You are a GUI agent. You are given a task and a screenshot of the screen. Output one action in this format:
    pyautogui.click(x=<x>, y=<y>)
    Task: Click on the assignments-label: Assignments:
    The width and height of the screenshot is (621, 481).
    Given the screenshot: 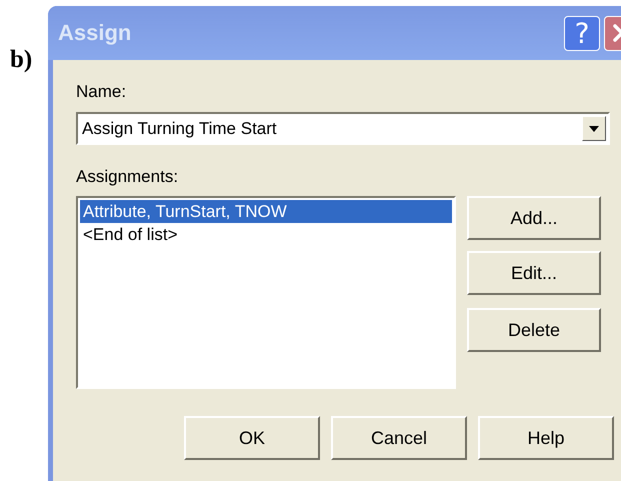 What is the action you would take?
    pyautogui.click(x=127, y=177)
    